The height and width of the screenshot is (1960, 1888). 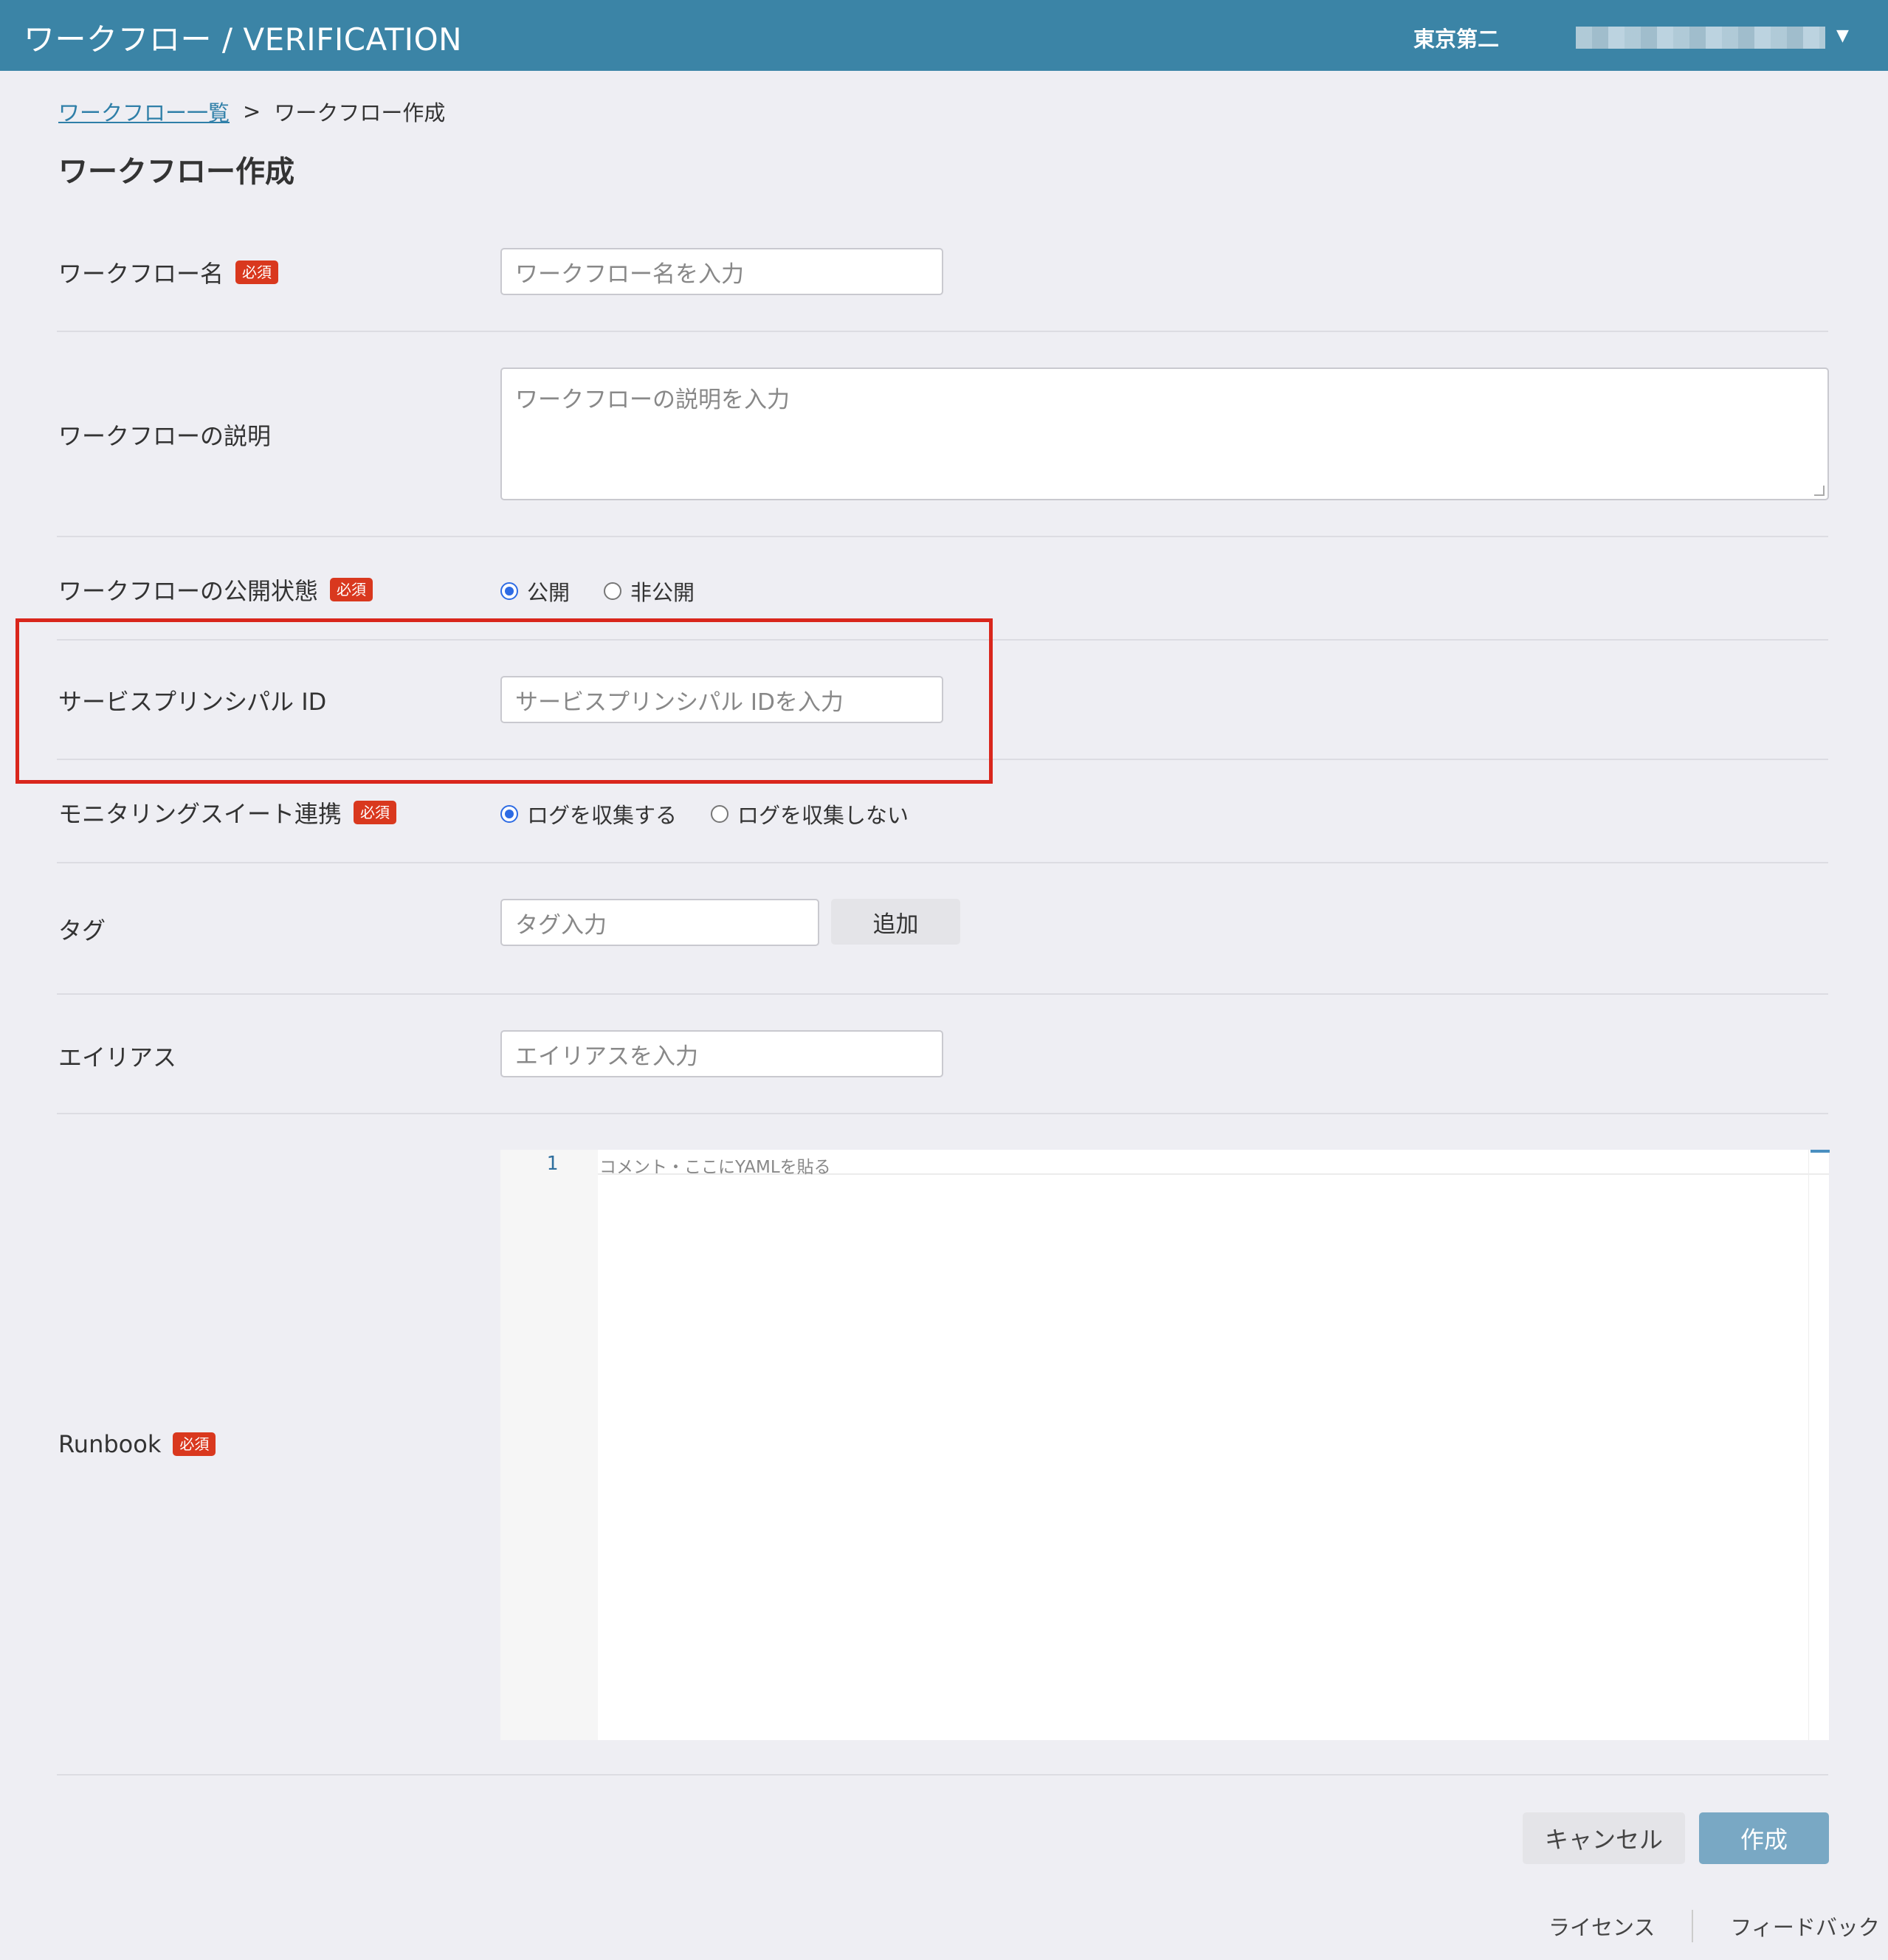 I want to click on scrollbar-thumb, so click(x=1821, y=1151).